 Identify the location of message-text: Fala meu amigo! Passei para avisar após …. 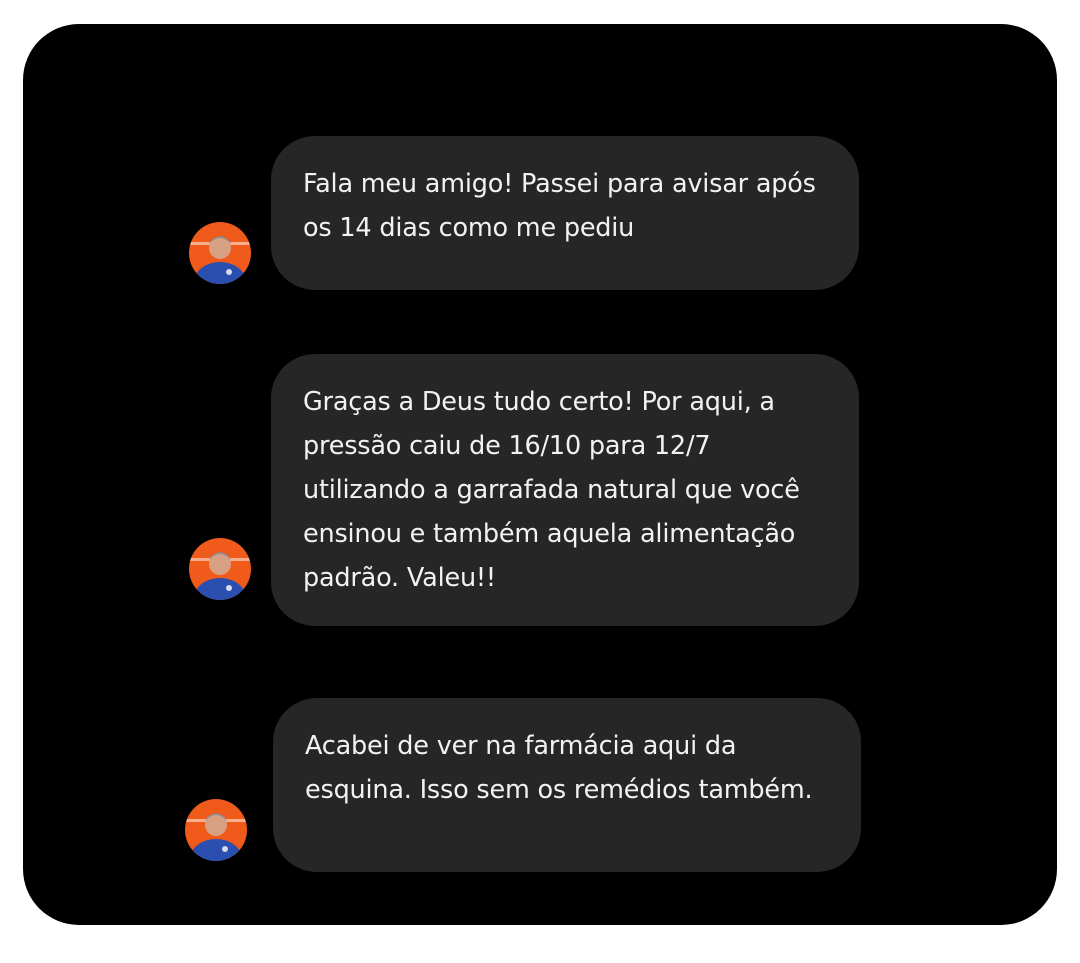
(559, 206).